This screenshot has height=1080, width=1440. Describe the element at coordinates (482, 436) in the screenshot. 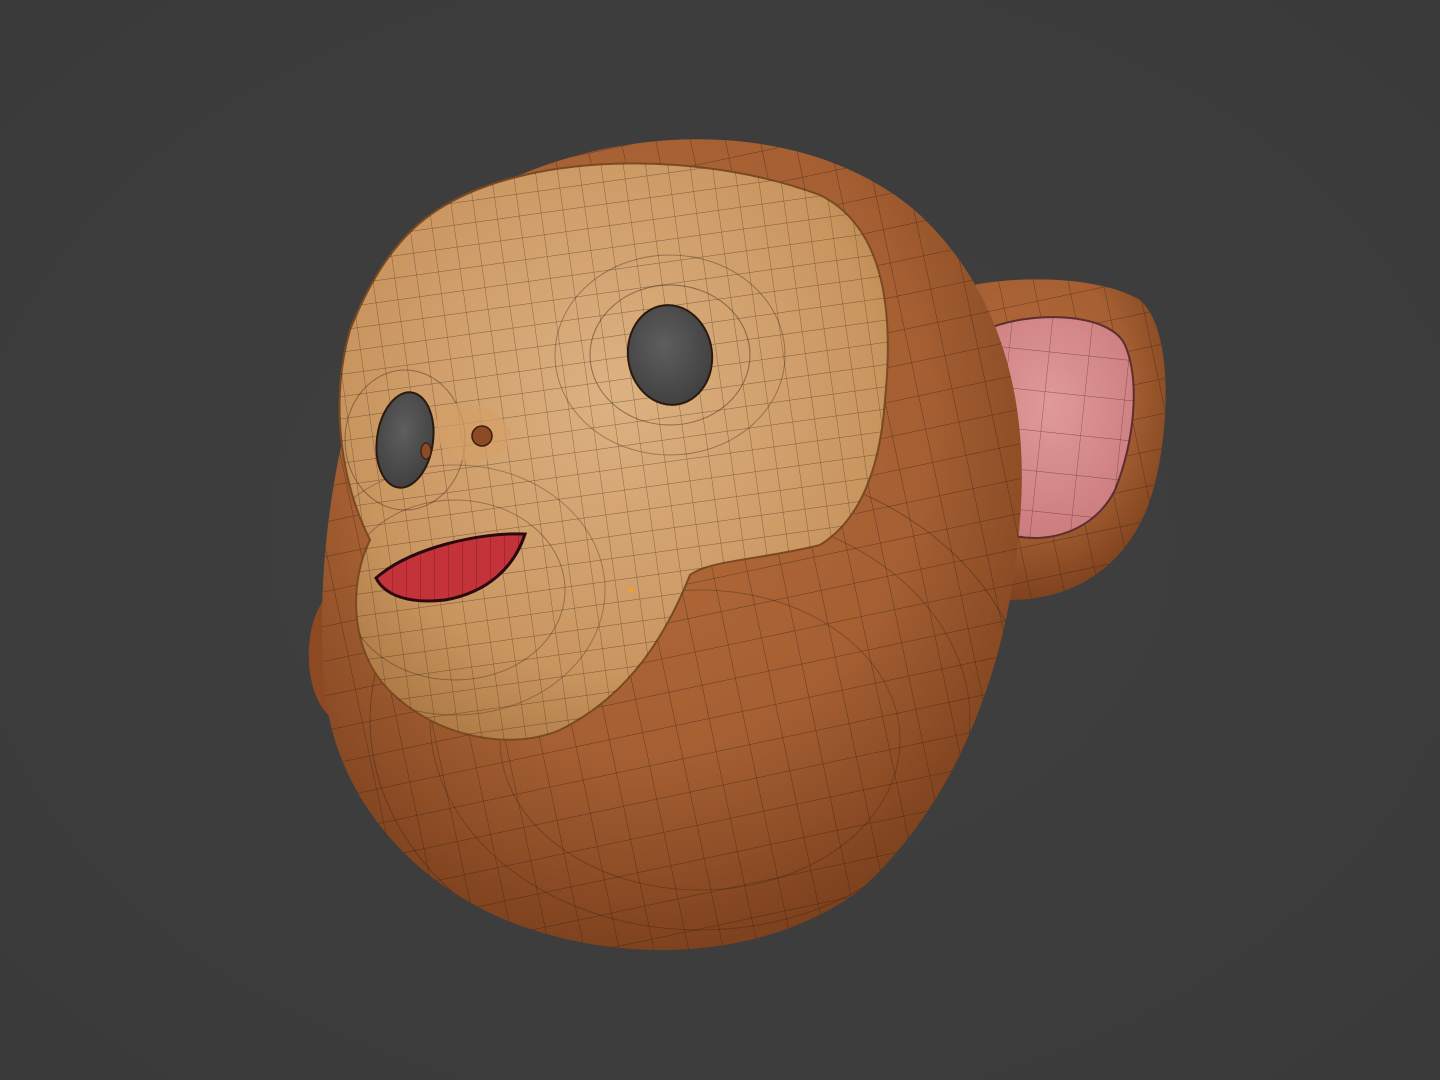

I see `right-nostril` at that location.